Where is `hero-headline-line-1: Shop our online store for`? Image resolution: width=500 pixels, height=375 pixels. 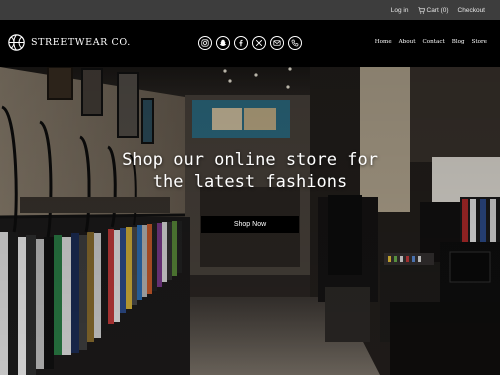
hero-headline-line-1: Shop our online store for is located at coordinates (250, 160).